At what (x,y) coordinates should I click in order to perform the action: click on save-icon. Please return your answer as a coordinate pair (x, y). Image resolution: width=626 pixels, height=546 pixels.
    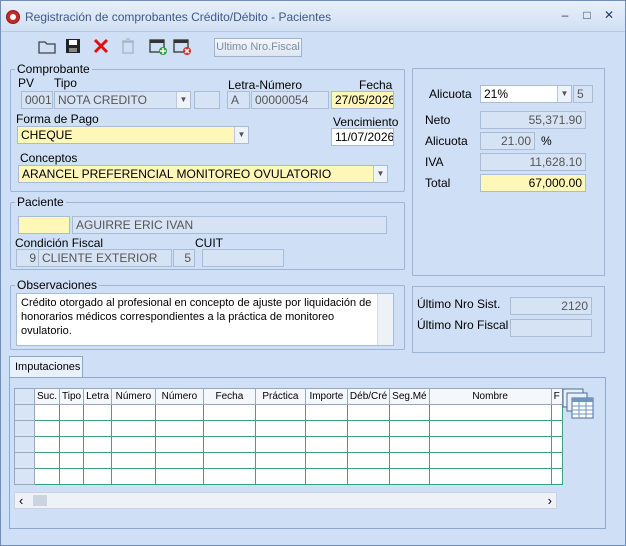
    Looking at the image, I should click on (73, 46).